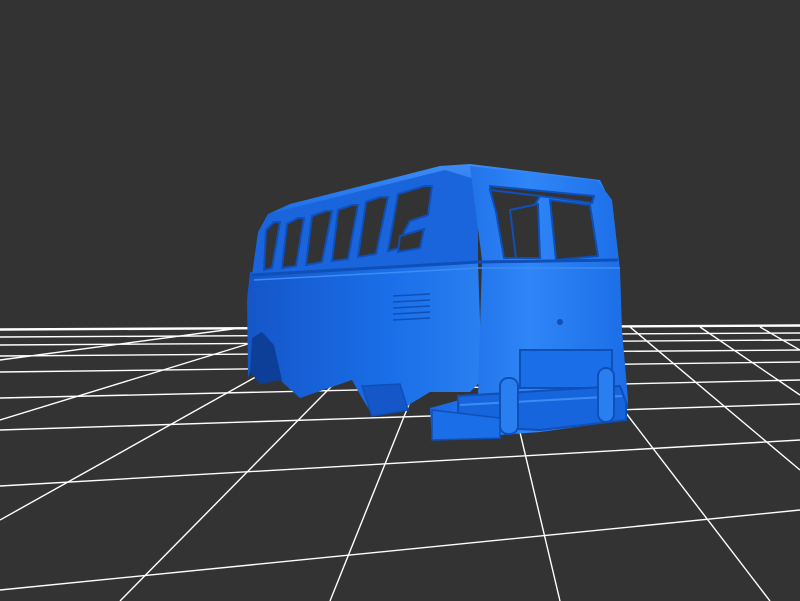 The height and width of the screenshot is (601, 800). I want to click on rear-window-center, so click(525, 230).